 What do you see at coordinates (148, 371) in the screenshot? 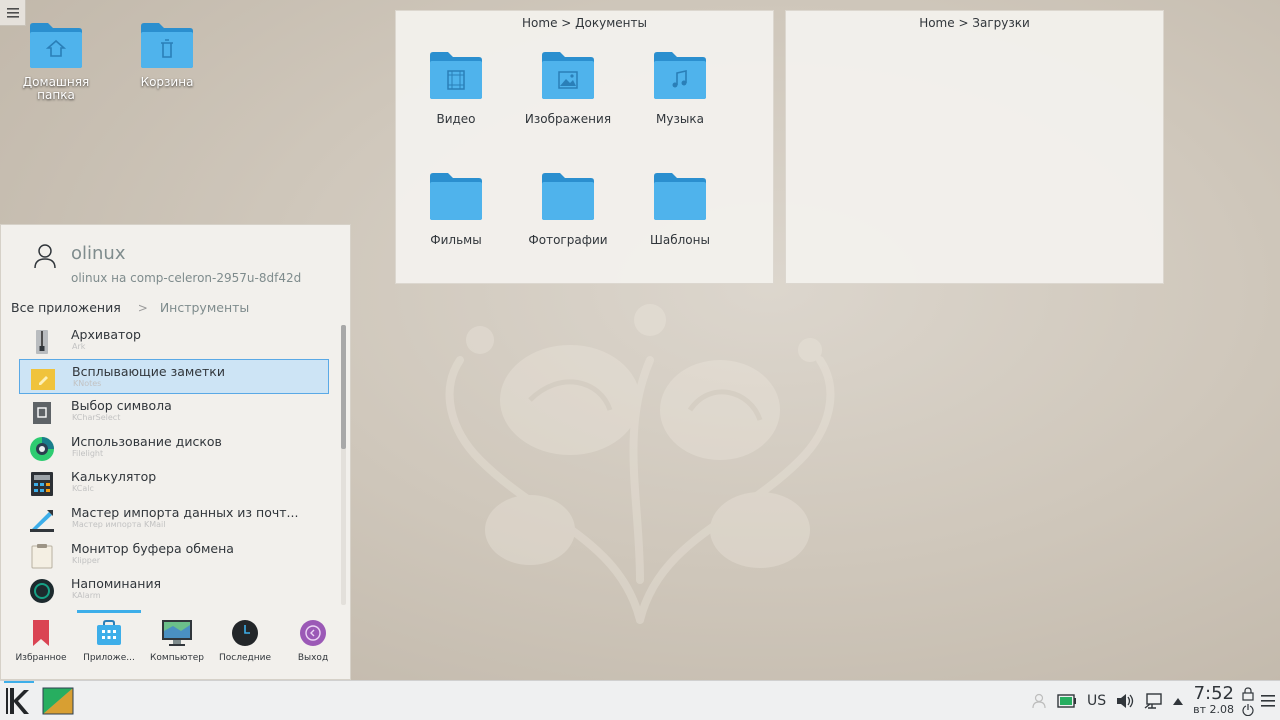
I see `app-name: Всплывающие заметки` at bounding box center [148, 371].